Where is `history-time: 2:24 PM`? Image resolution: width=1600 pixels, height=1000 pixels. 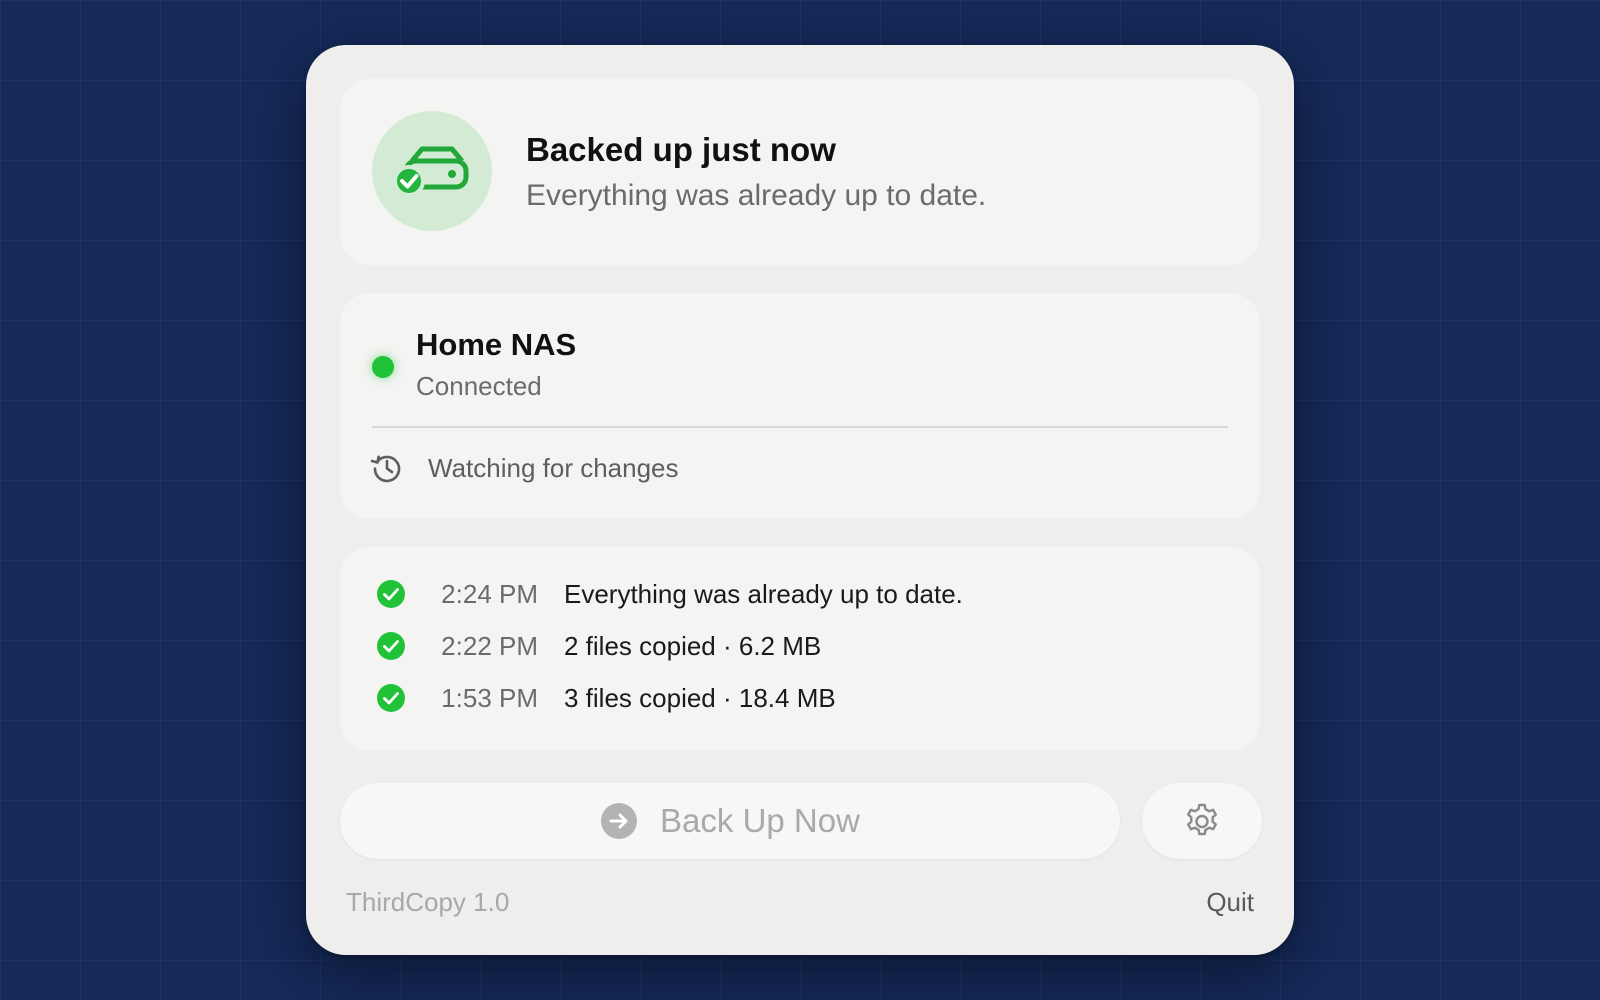
history-time: 2:24 PM is located at coordinates (489, 593).